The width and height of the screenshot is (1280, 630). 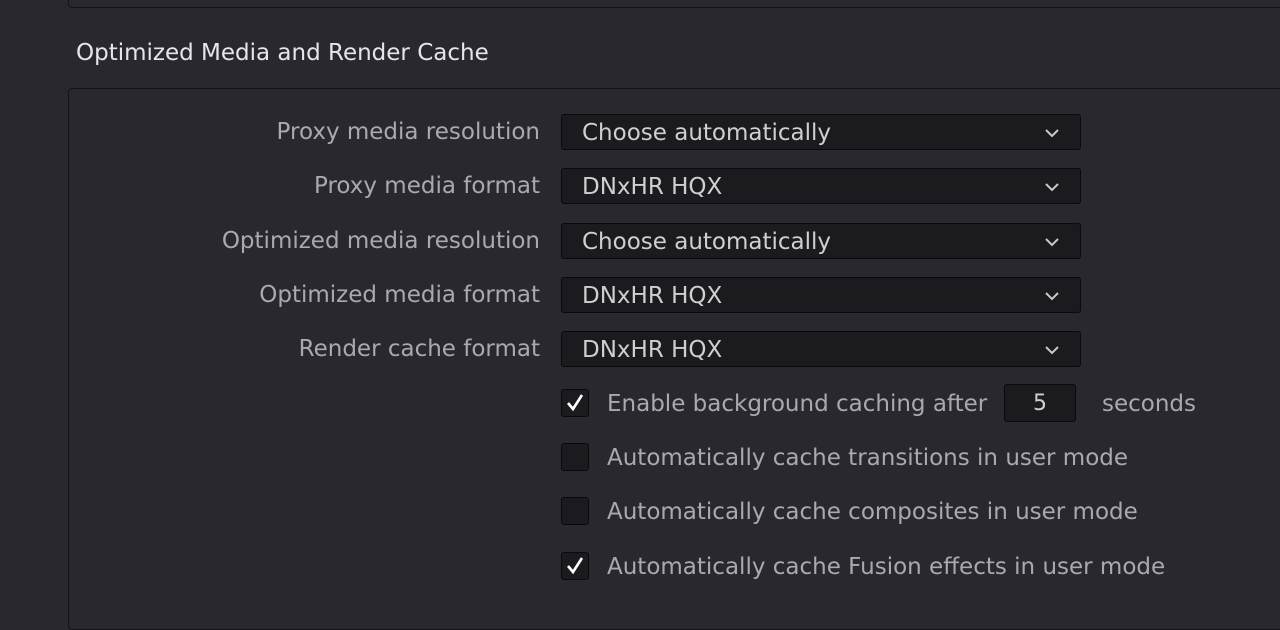 What do you see at coordinates (380, 241) in the screenshot?
I see `optimized-media-resolution-label: Optimized media resolution` at bounding box center [380, 241].